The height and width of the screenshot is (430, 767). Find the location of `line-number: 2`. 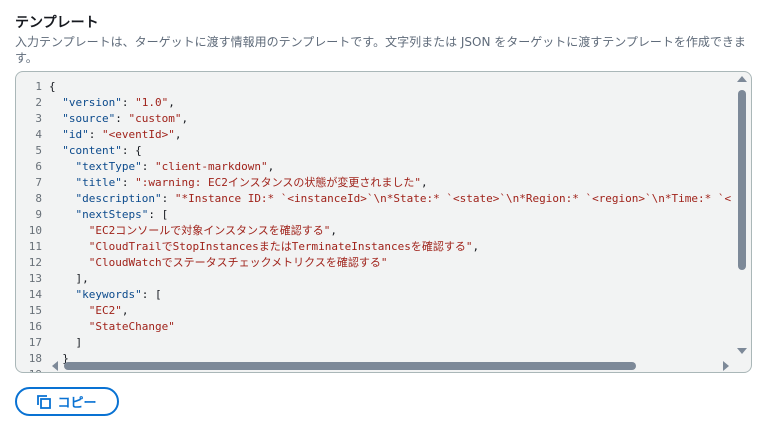

line-number: 2 is located at coordinates (38, 102).